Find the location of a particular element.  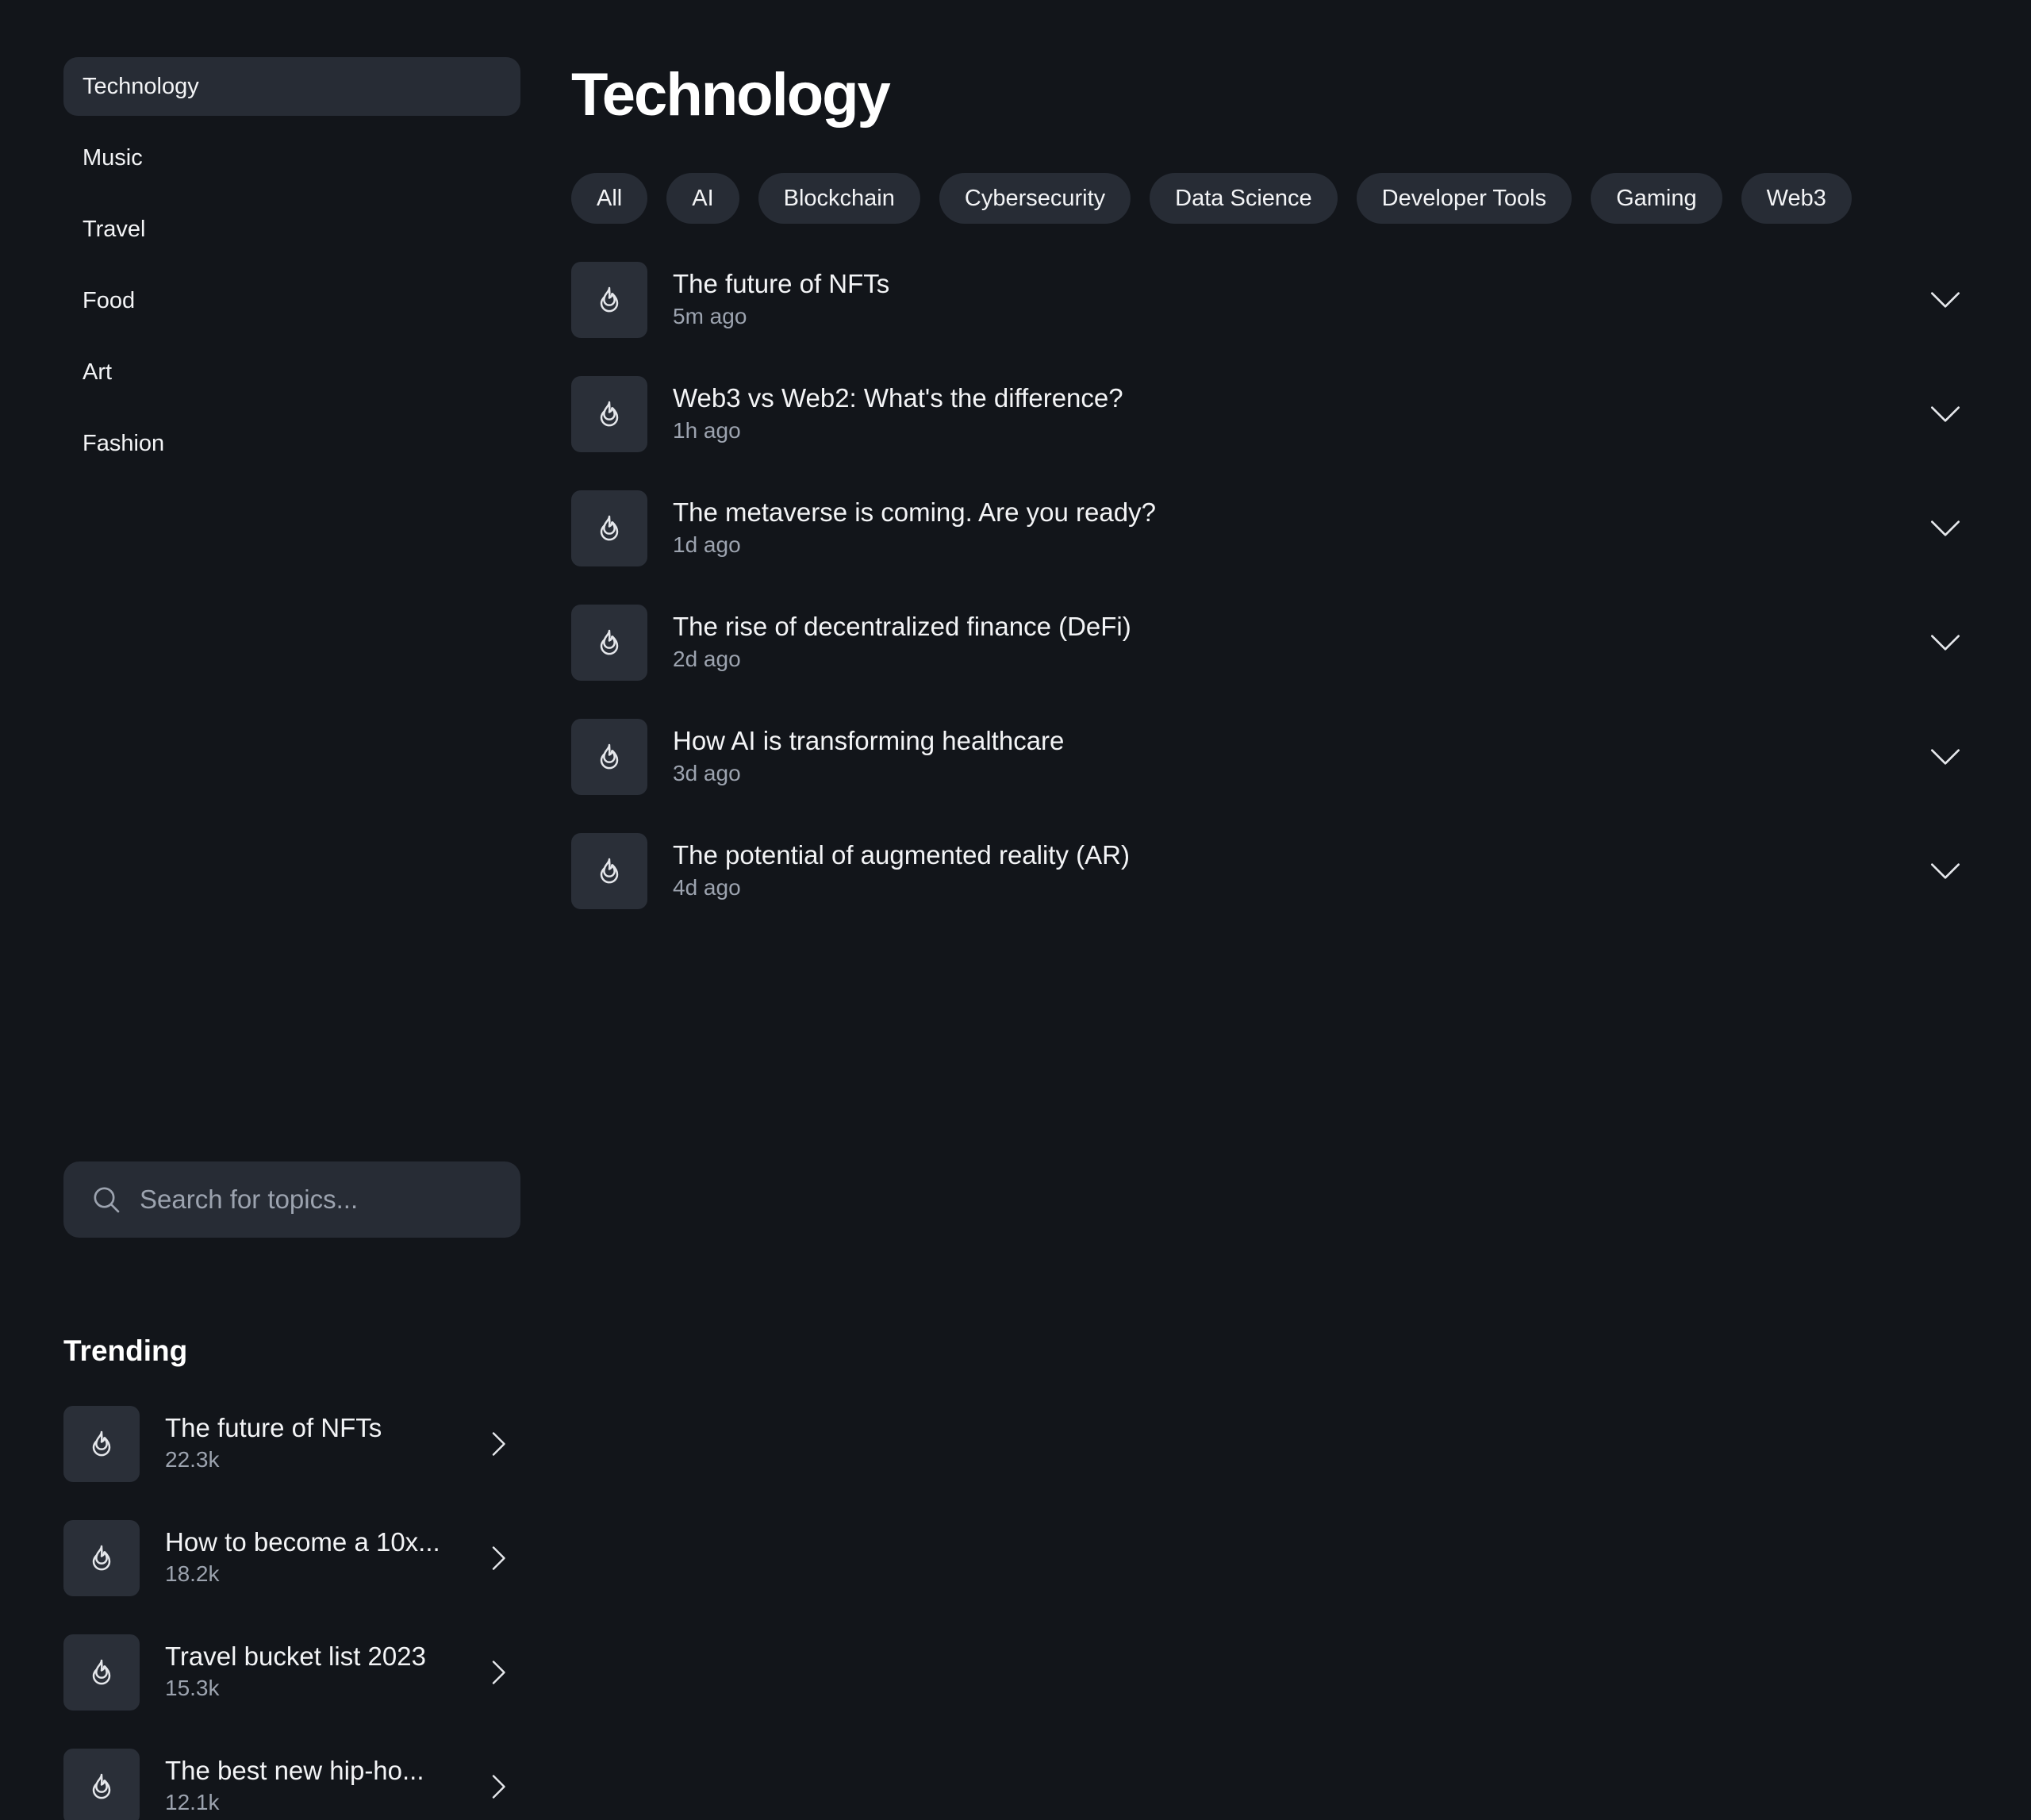

trending-item: The future of NFTs 22.3k is located at coordinates (291, 1444).